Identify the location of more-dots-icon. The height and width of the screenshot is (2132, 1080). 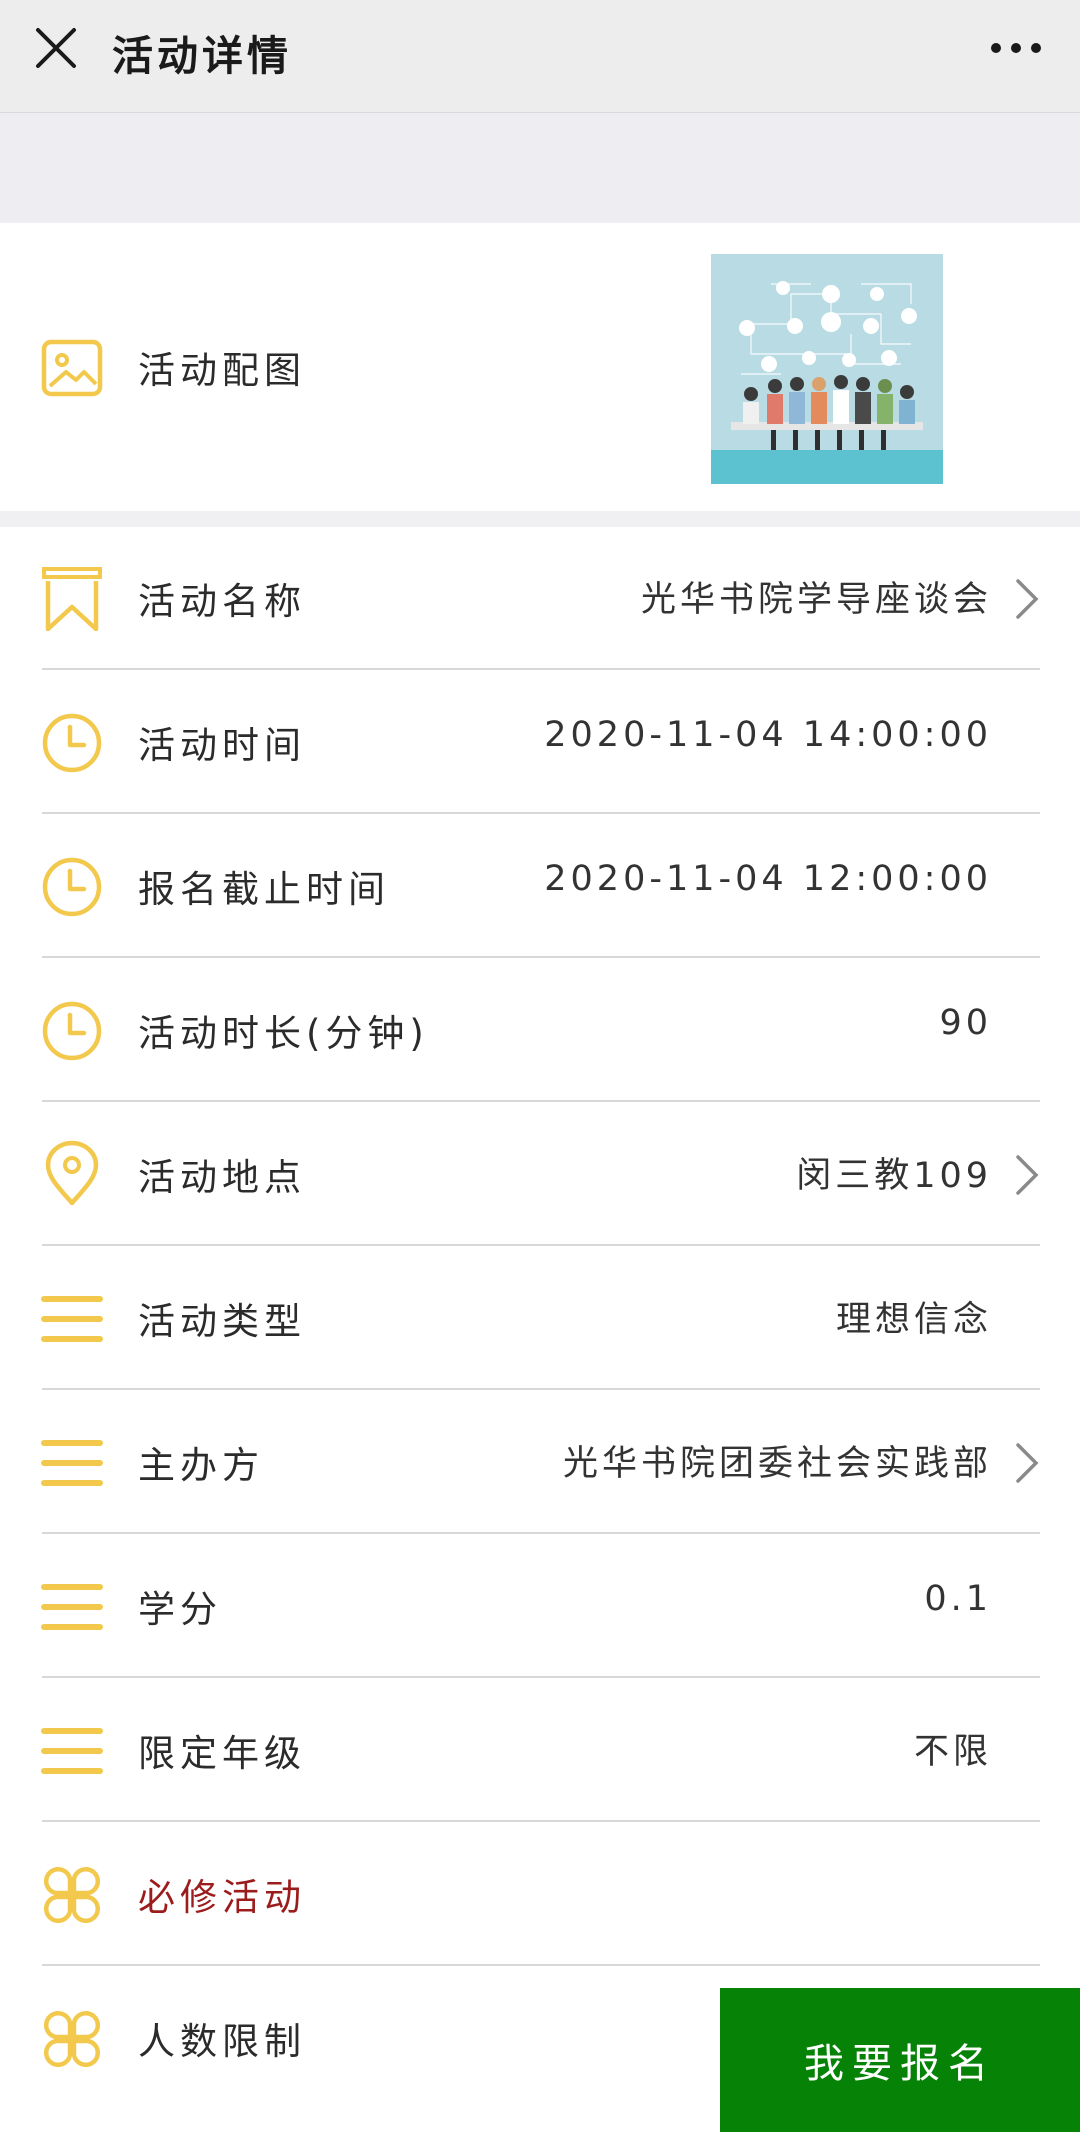
(1016, 48).